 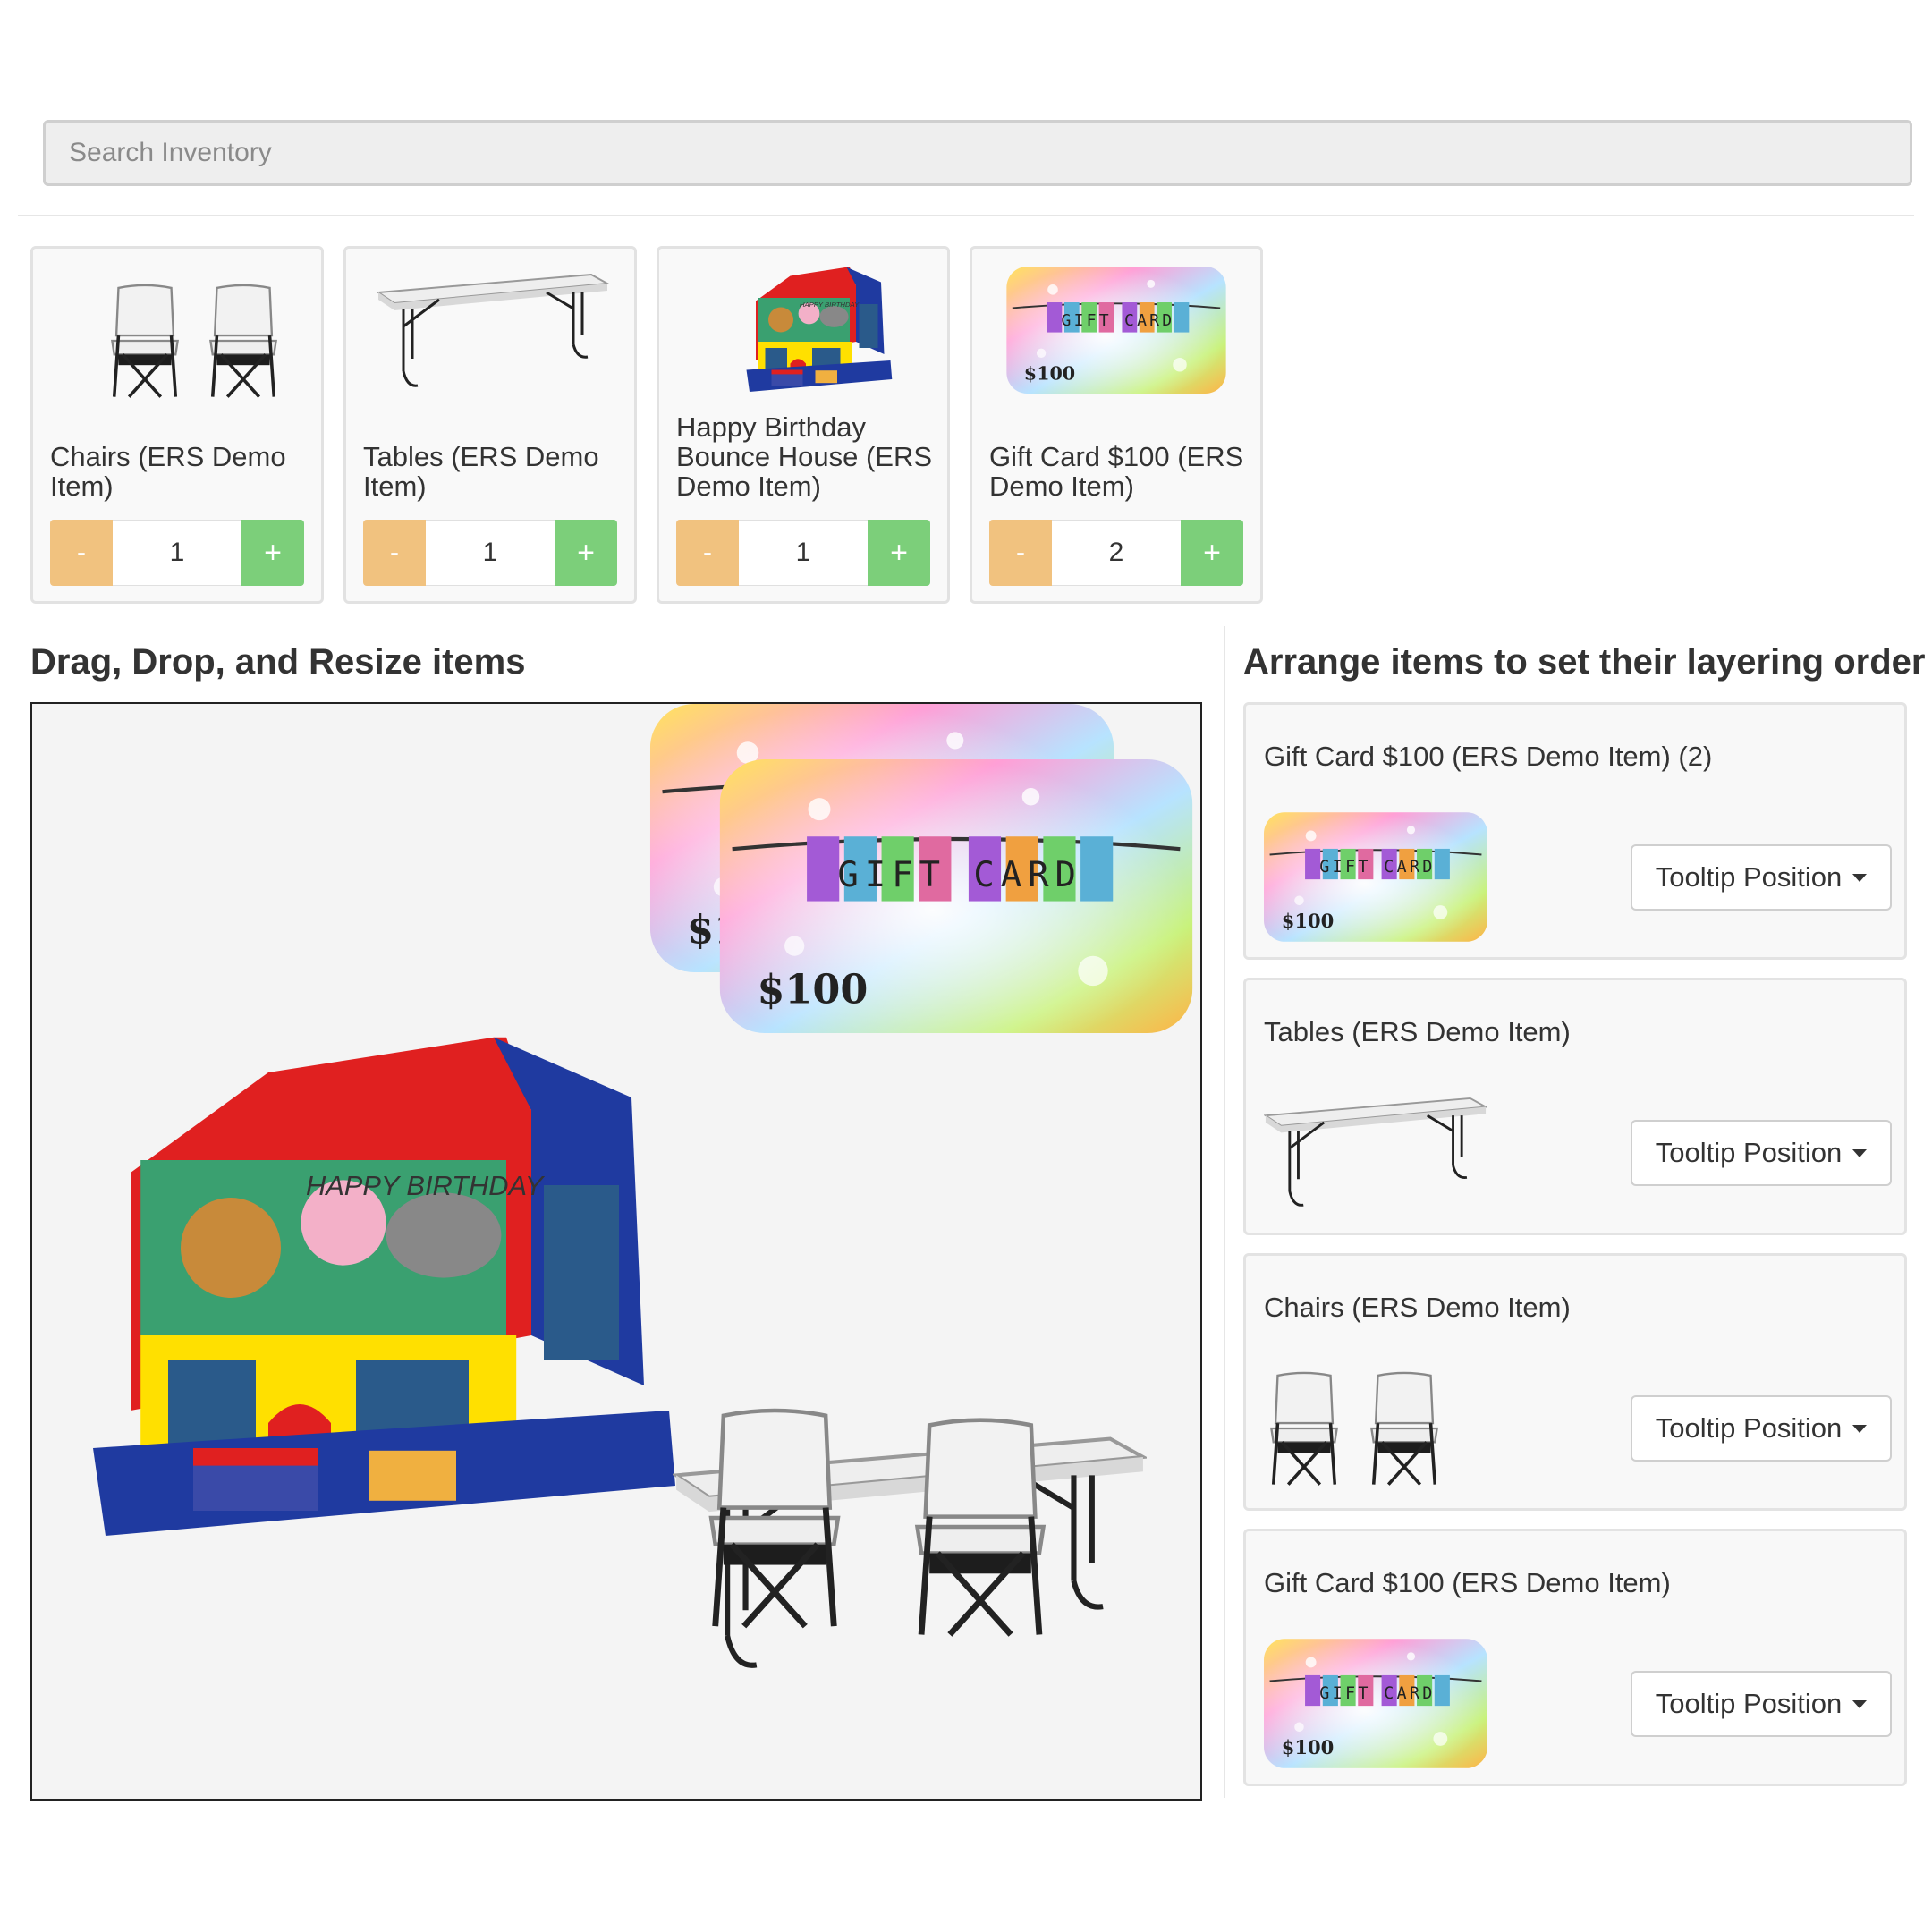 What do you see at coordinates (490, 425) in the screenshot?
I see `inventory-card-tables: Tables (ERS Demo Item) - +` at bounding box center [490, 425].